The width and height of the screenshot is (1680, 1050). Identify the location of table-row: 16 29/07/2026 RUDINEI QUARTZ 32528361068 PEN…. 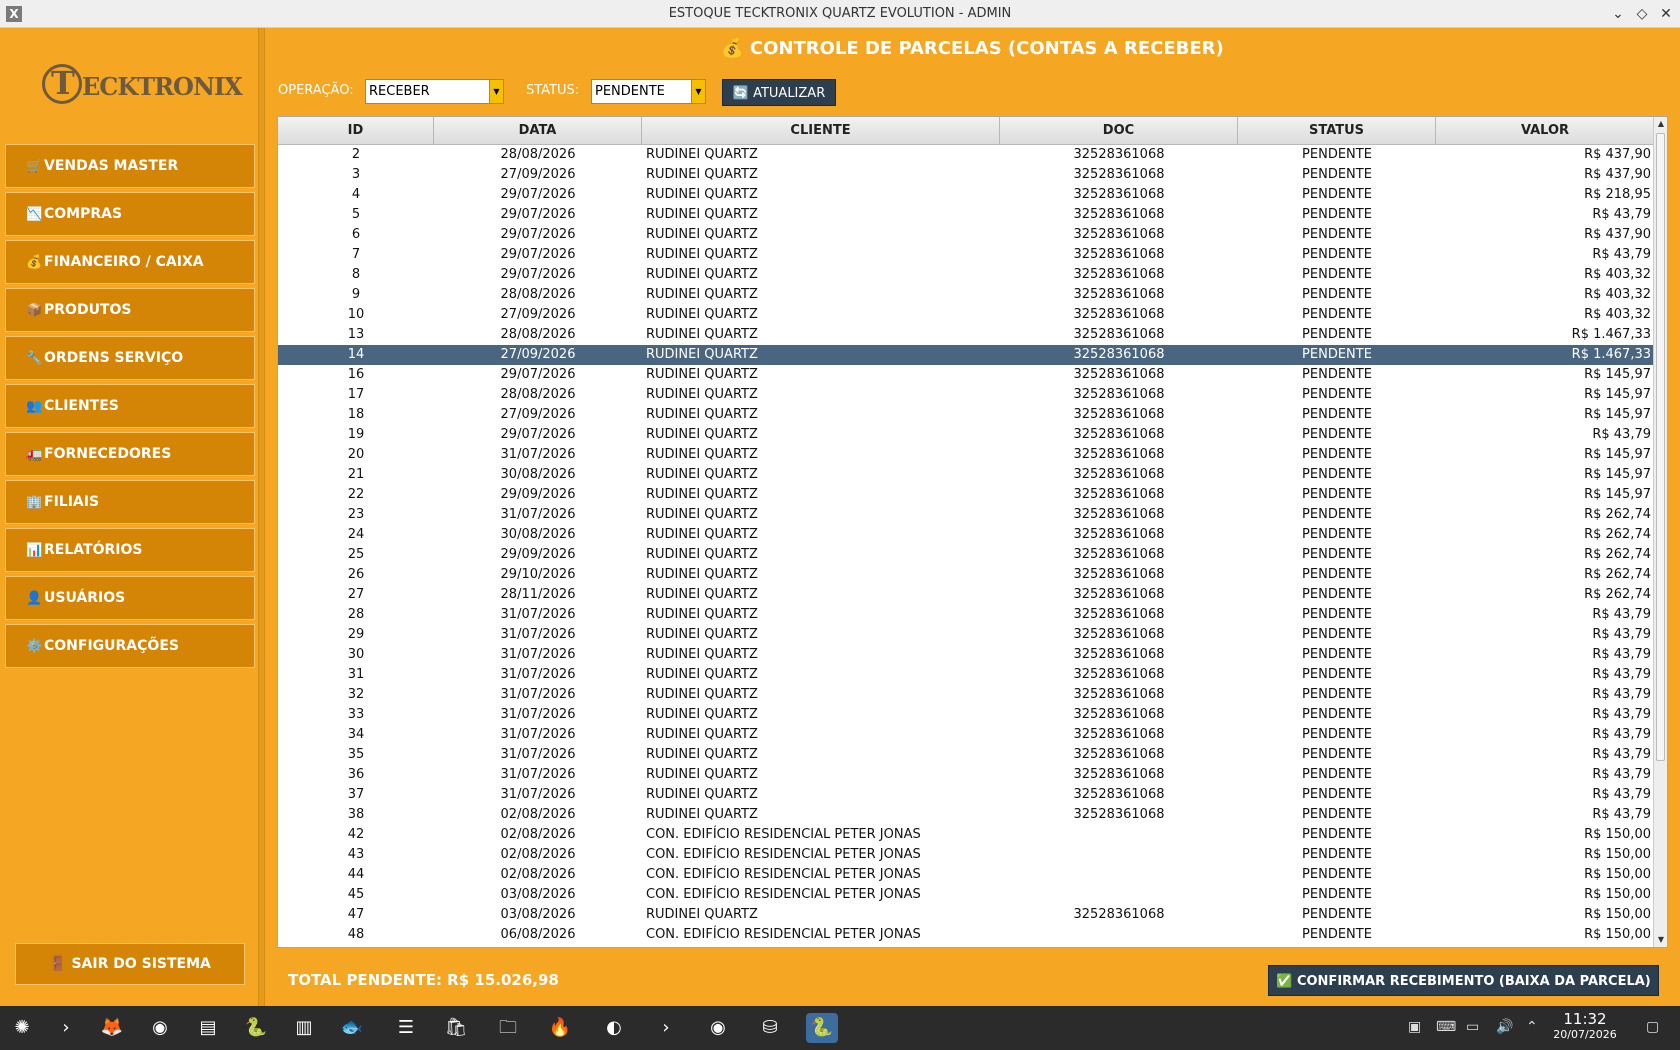
(966, 375).